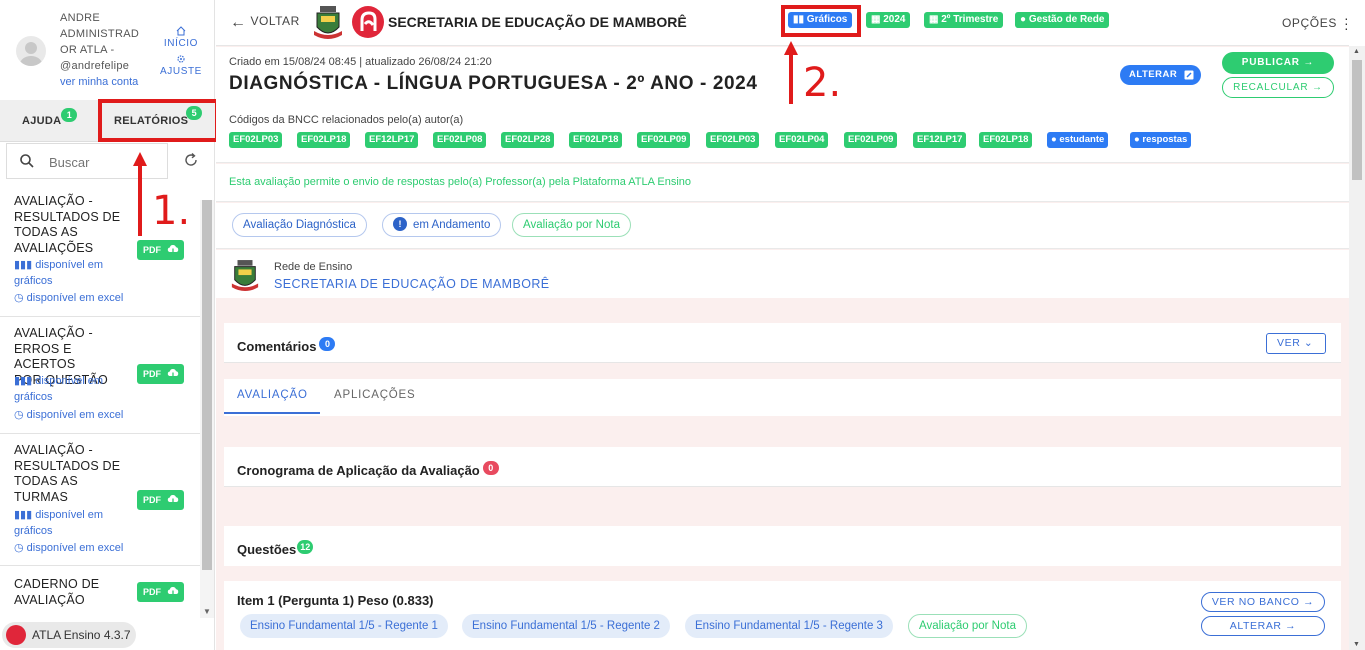 This screenshot has height=650, width=1365. I want to click on pill-status: ! em Andamento, so click(442, 225).